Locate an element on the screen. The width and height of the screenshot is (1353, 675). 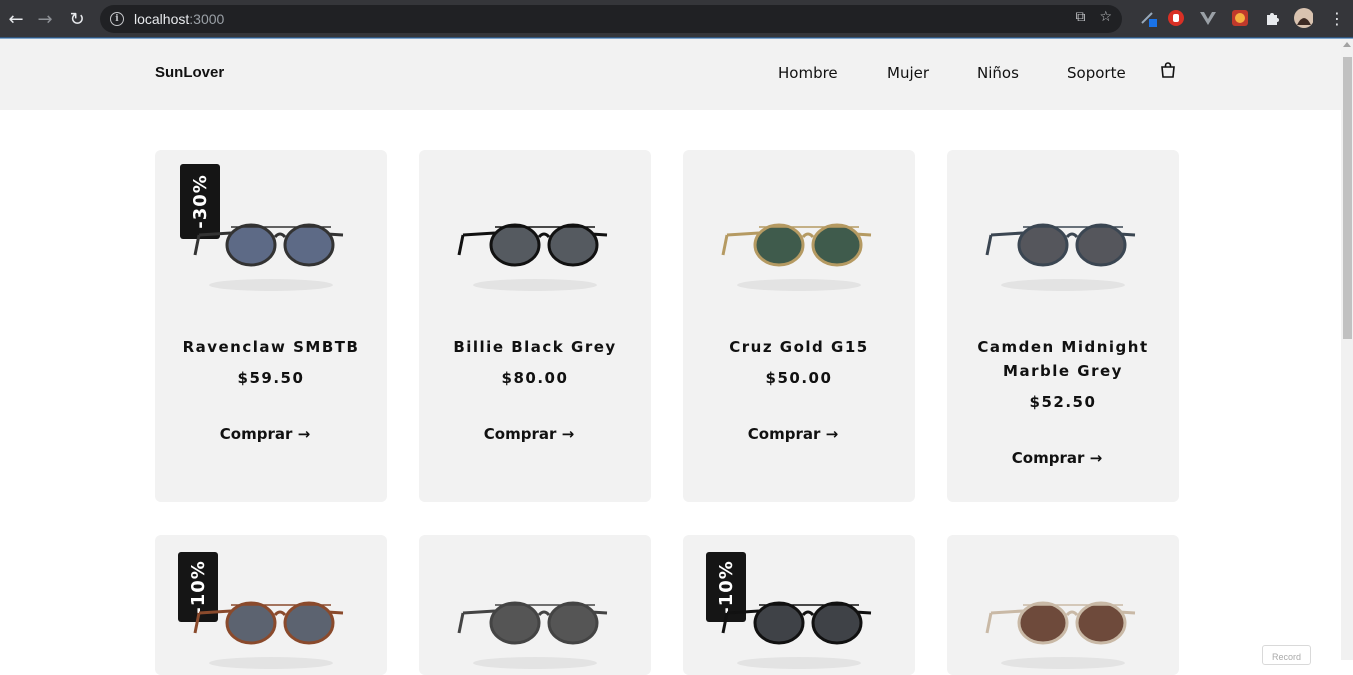
extension-hand-icon is located at coordinates (1176, 18).